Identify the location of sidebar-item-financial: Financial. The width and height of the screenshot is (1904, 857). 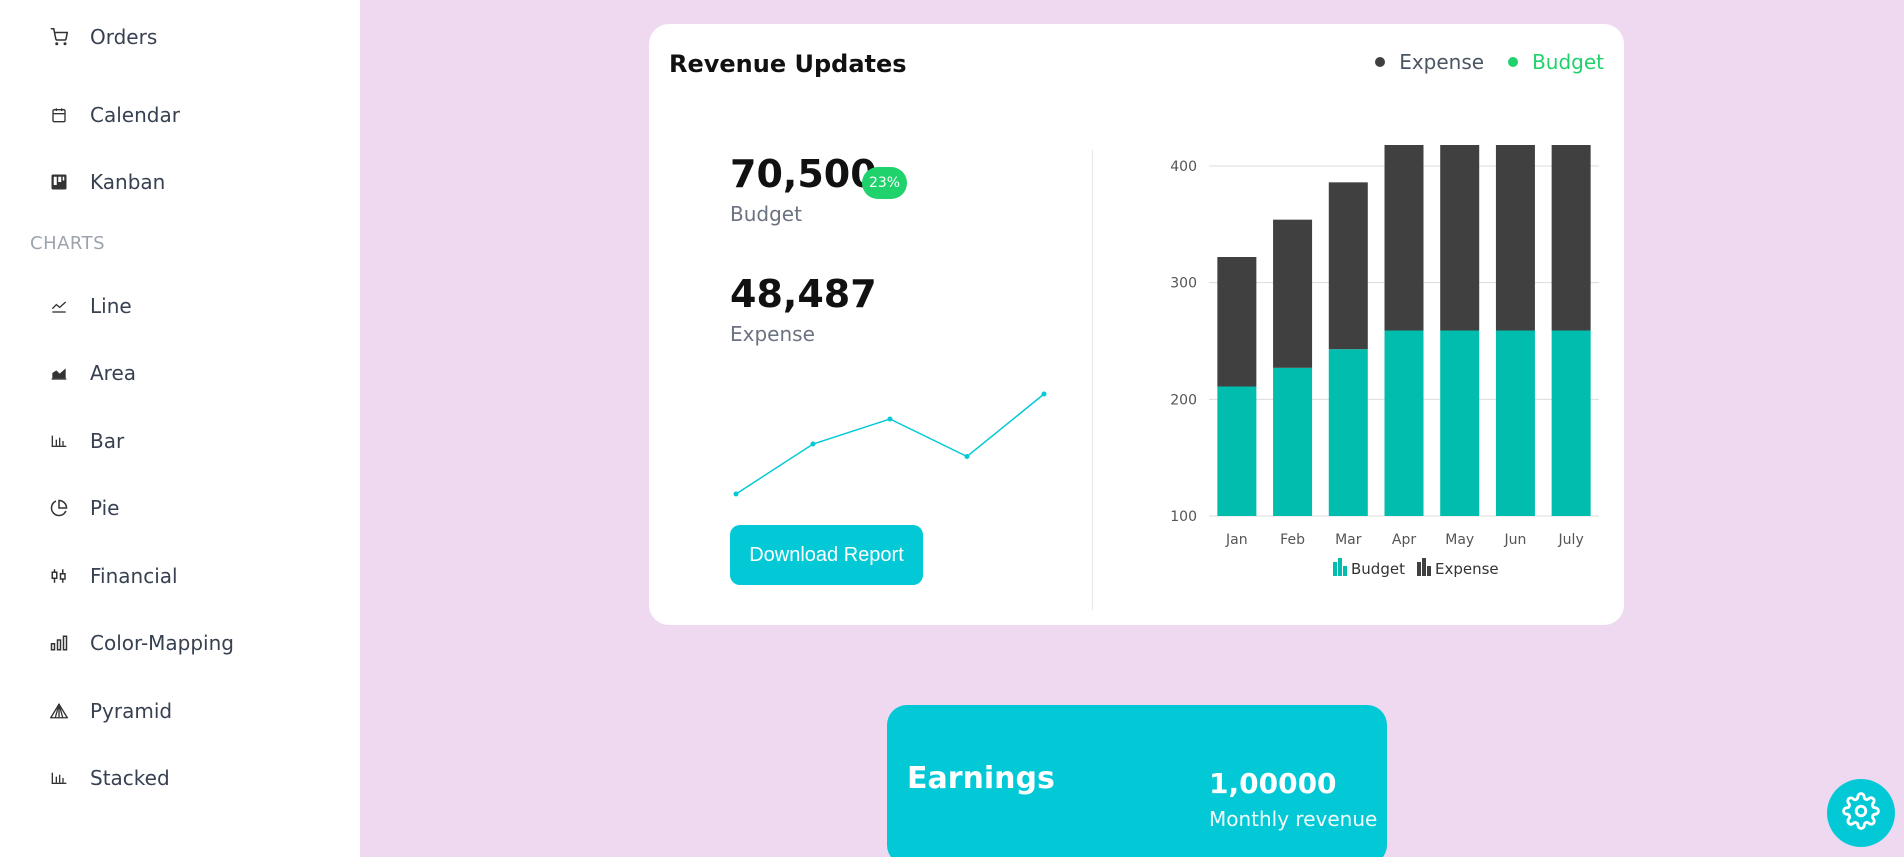
(104, 576).